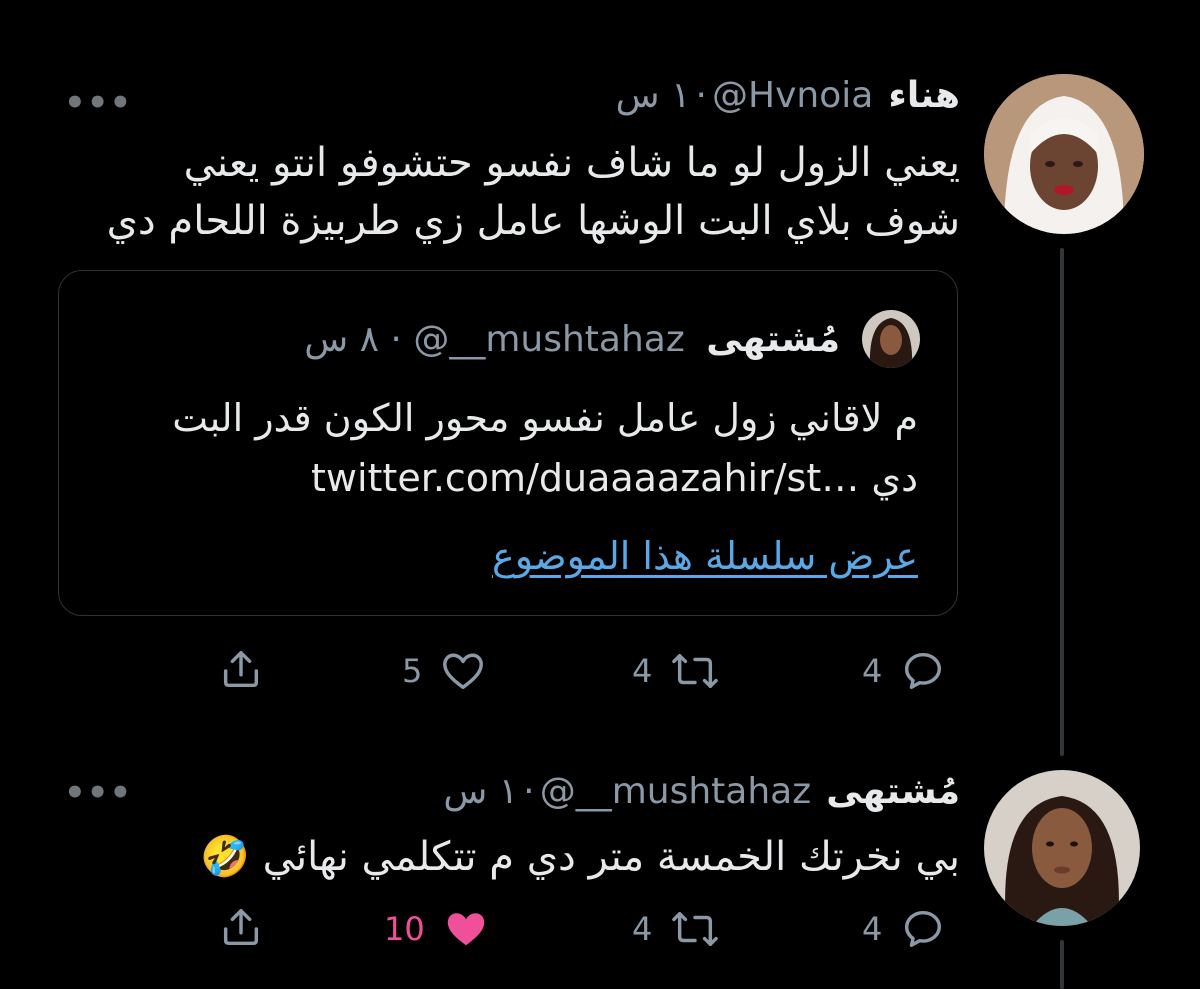  Describe the element at coordinates (580, 857) in the screenshot. I see `tweet-text: بي نخرتك الخمسة متر دي م تتكلمي نهائي 🤣` at that location.